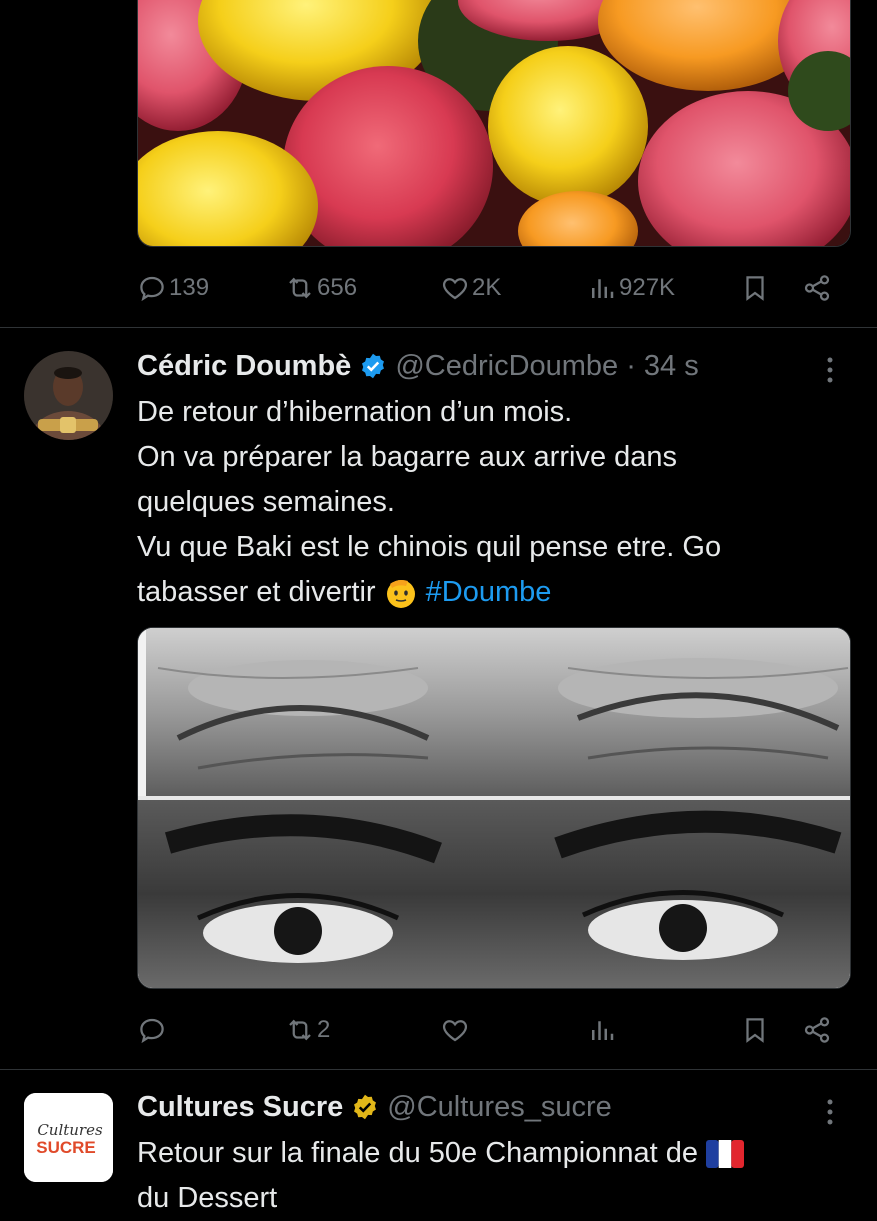 The height and width of the screenshot is (1221, 877). Describe the element at coordinates (337, 287) in the screenshot. I see `retweet-count: 656` at that location.